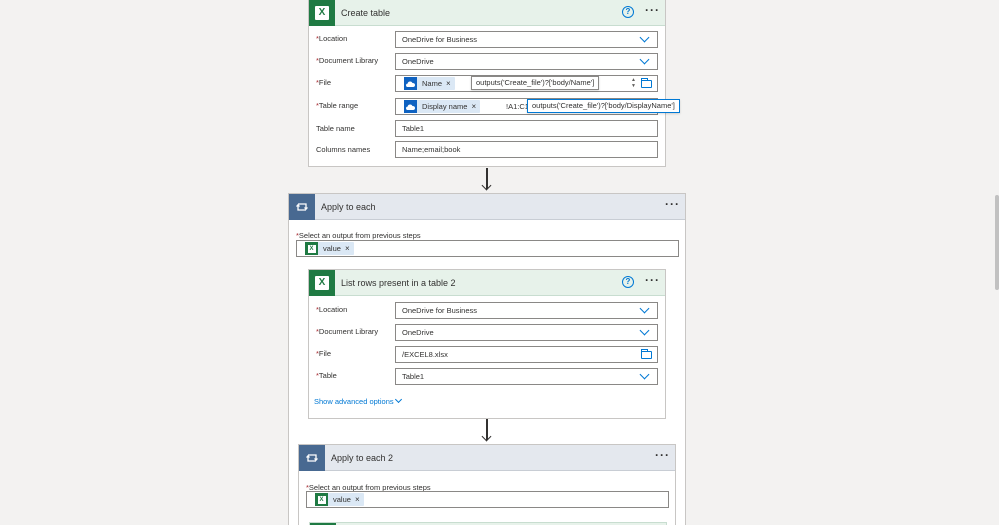  Describe the element at coordinates (442, 106) in the screenshot. I see `display-name-token: Display name ×` at that location.